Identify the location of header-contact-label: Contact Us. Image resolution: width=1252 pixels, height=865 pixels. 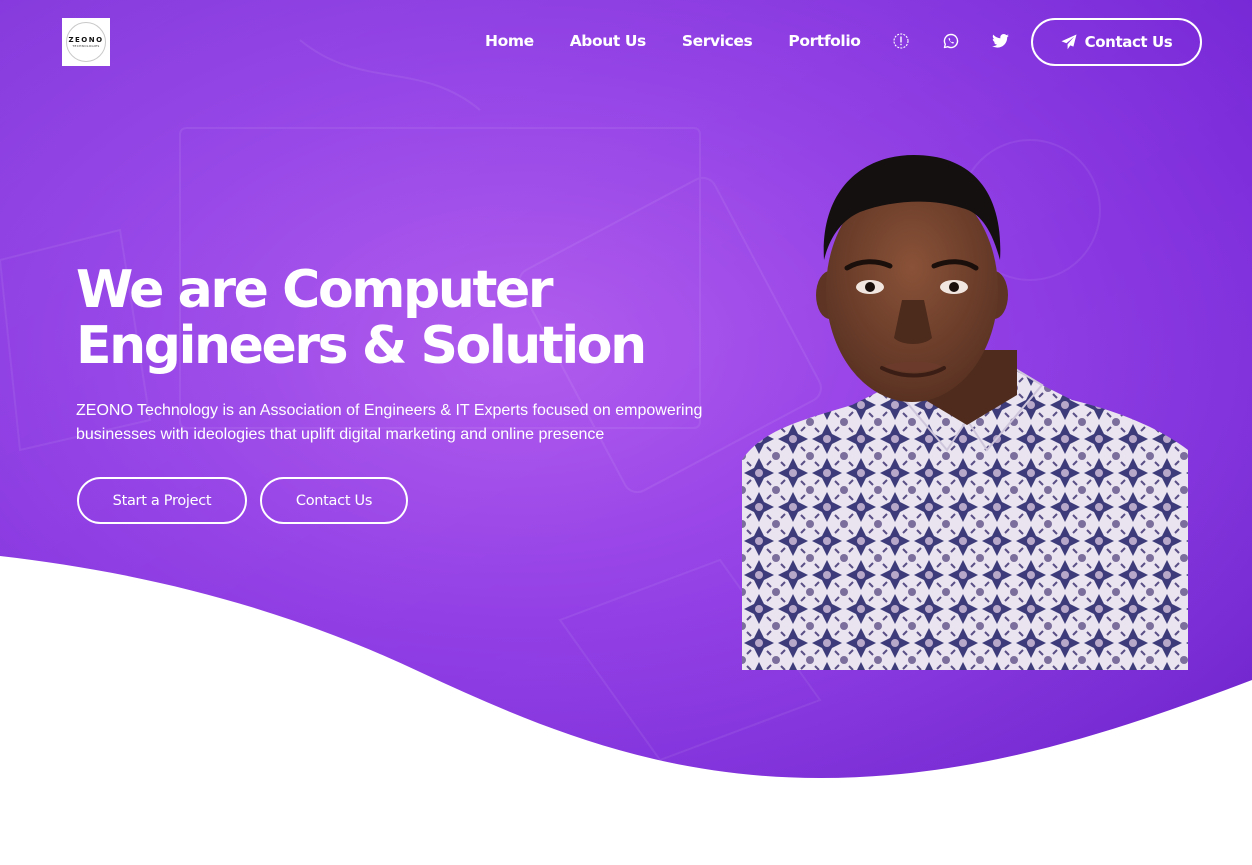
(1128, 42).